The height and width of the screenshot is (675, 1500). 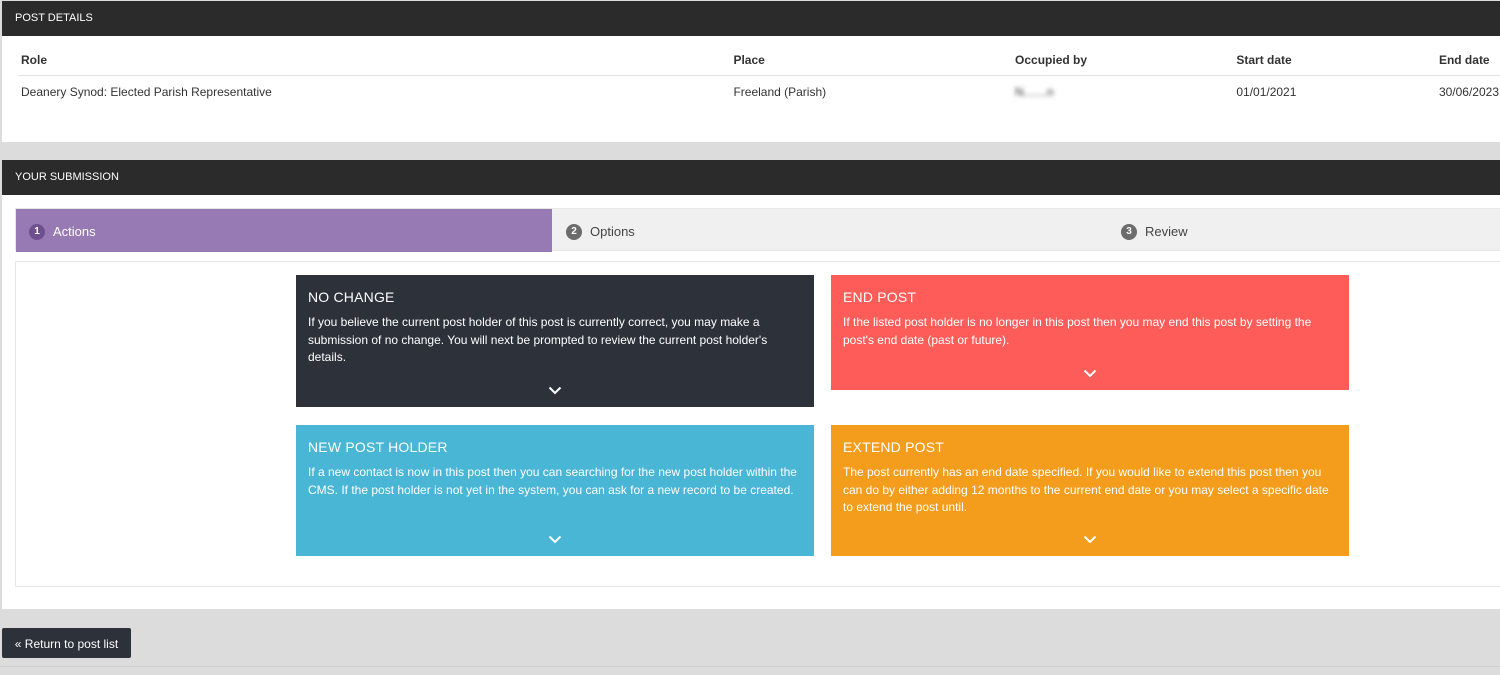 What do you see at coordinates (871, 62) in the screenshot?
I see `column-place: Place` at bounding box center [871, 62].